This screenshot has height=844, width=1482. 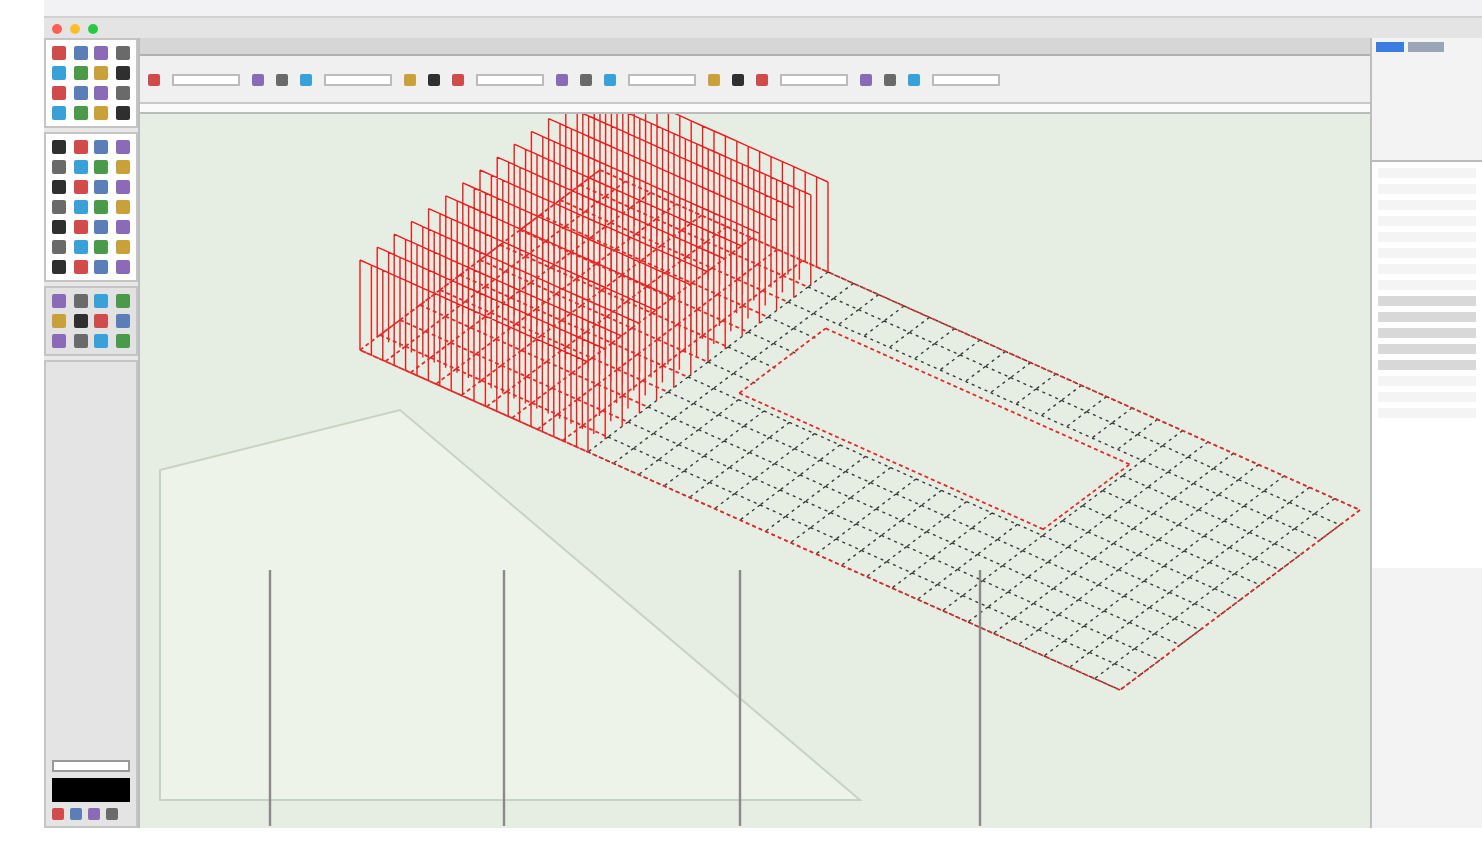 What do you see at coordinates (93, 28) in the screenshot?
I see `zoom-icon` at bounding box center [93, 28].